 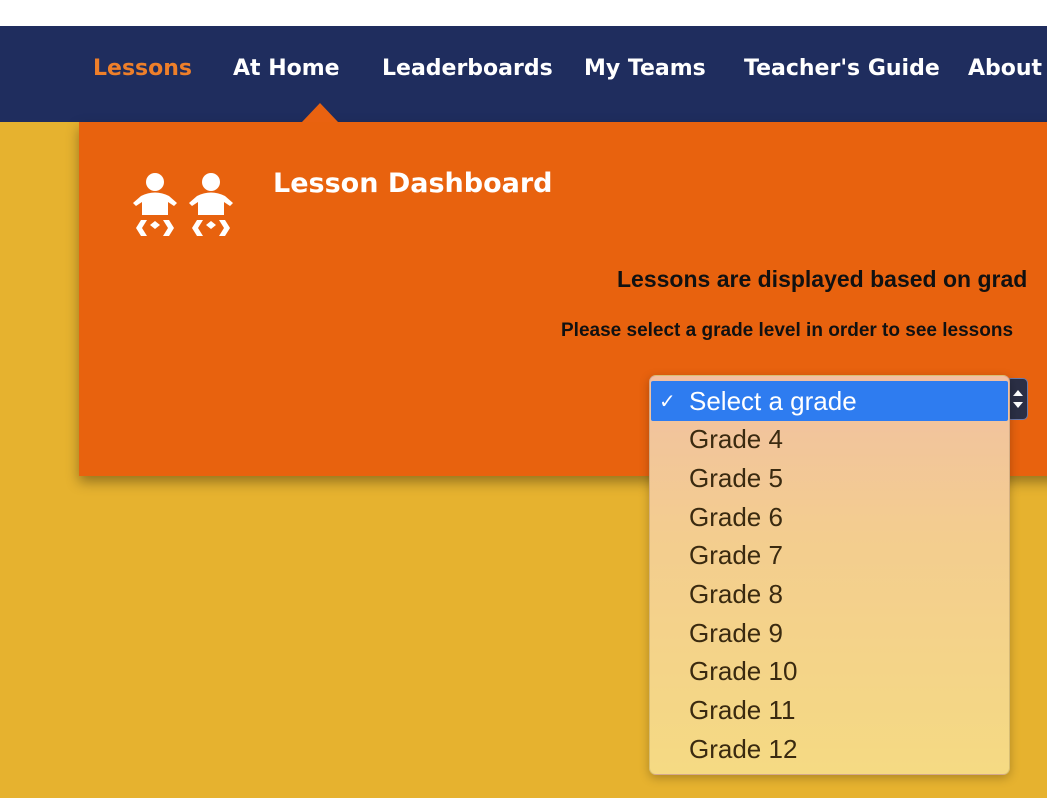 I want to click on nav-item-leaderboards: Leaderboards, so click(x=467, y=68).